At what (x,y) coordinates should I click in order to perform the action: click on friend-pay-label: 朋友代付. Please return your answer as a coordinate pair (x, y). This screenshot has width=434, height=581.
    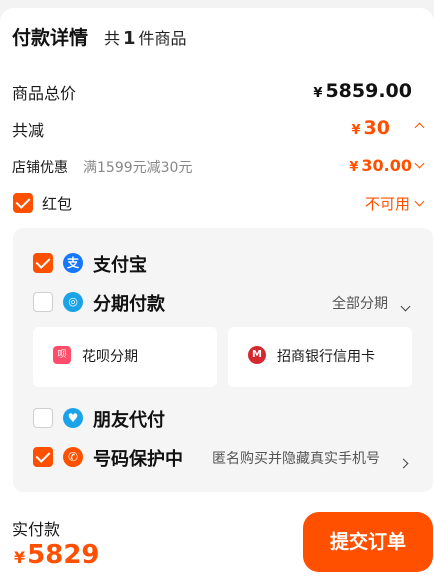
    Looking at the image, I should click on (129, 419).